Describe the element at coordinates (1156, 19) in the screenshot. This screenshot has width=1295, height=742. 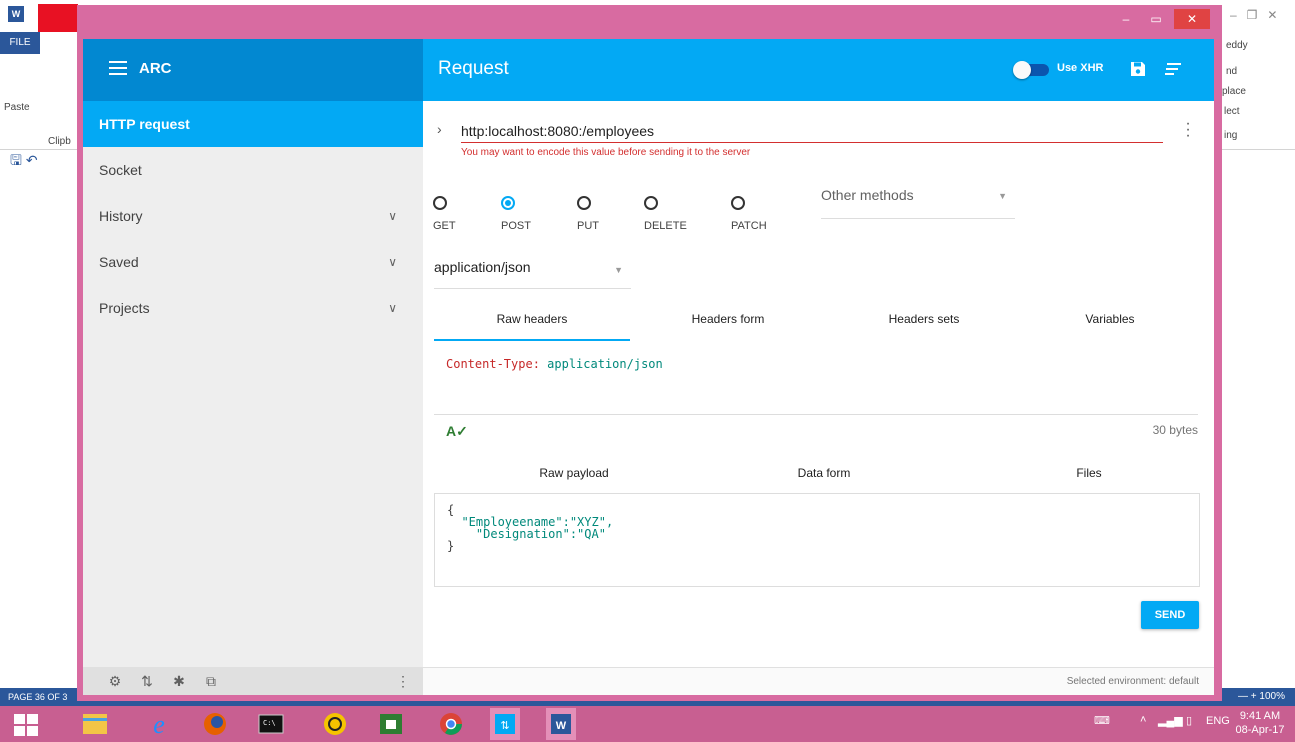
I see `maximize-button: ▭` at that location.